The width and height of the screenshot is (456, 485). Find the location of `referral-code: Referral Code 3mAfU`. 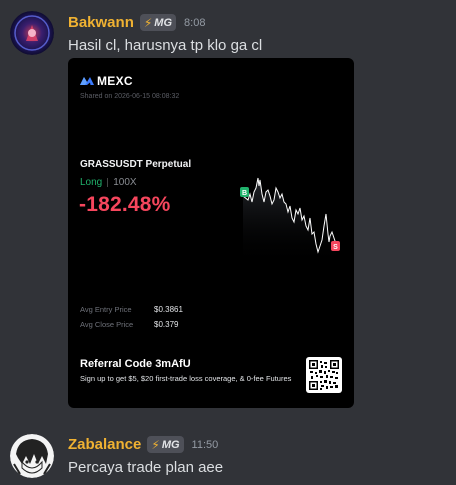

referral-code: Referral Code 3mAfU is located at coordinates (135, 364).